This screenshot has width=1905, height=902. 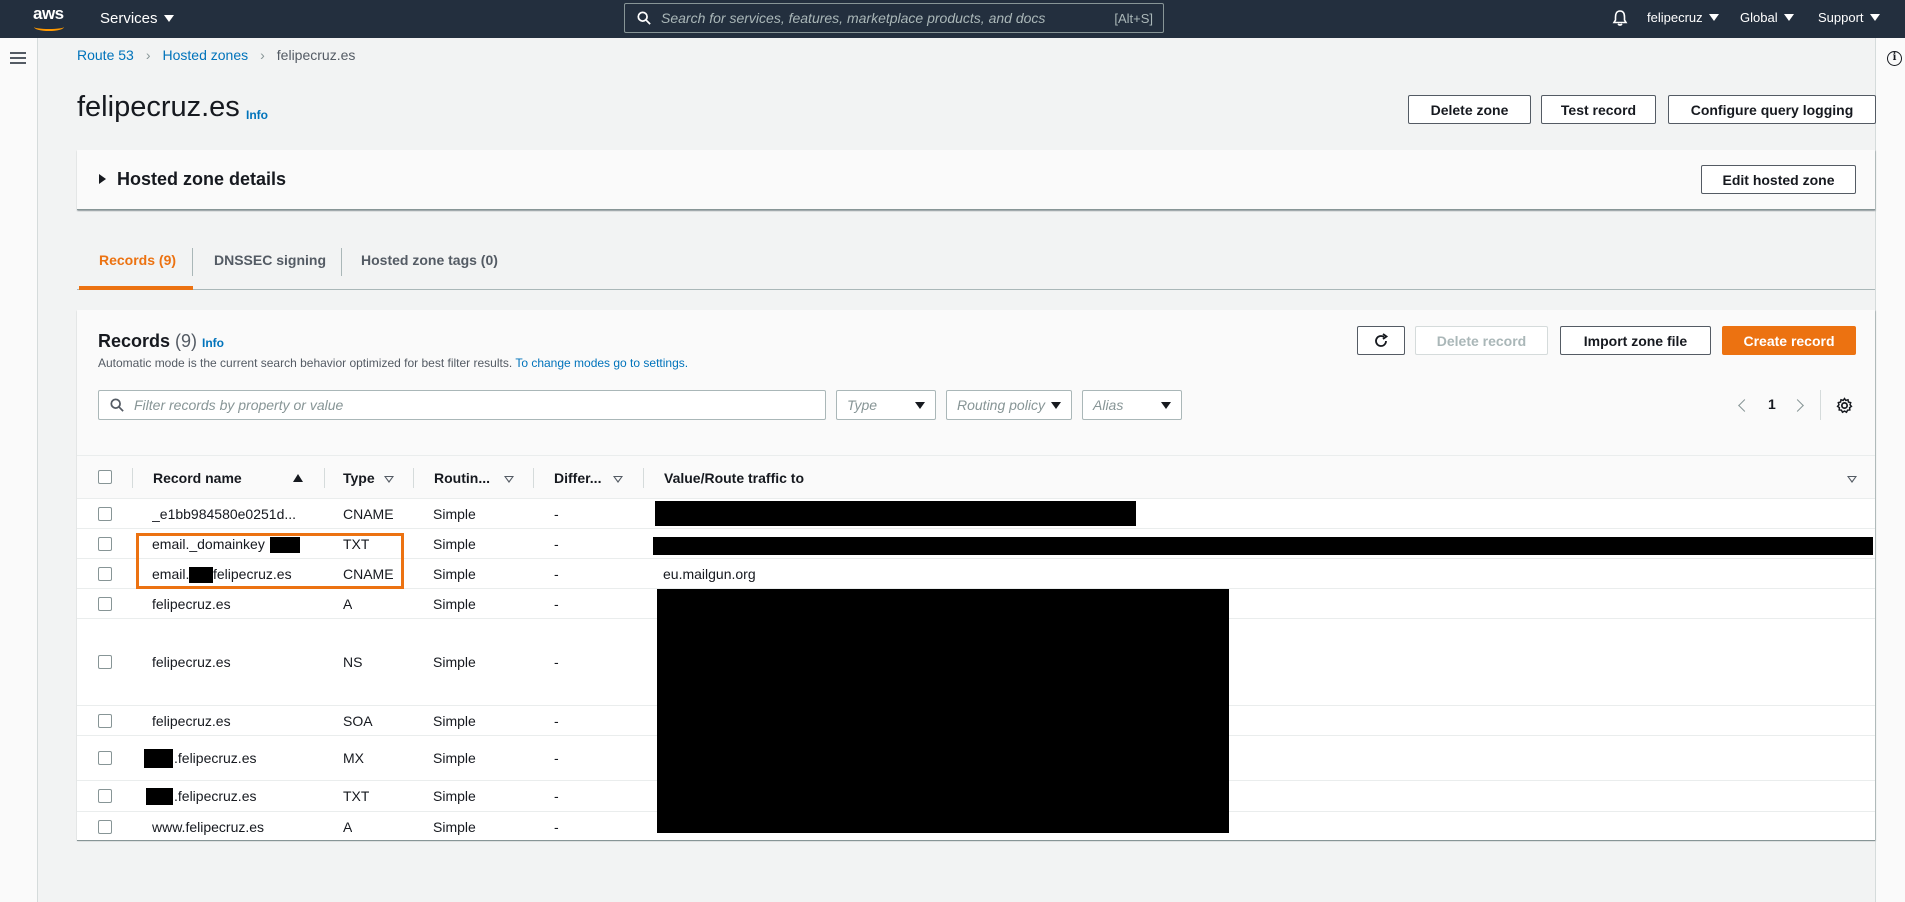 I want to click on record-type: SOA, so click(x=358, y=721).